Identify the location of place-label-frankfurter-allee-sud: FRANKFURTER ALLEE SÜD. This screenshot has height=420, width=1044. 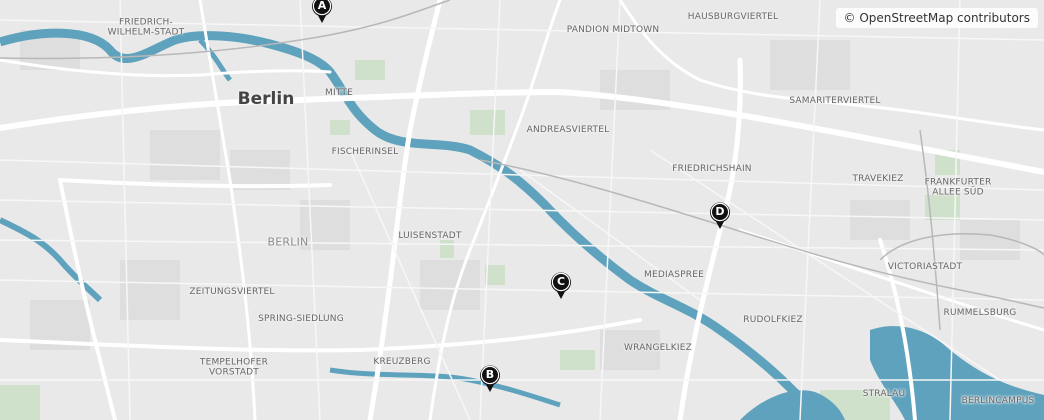
(958, 187).